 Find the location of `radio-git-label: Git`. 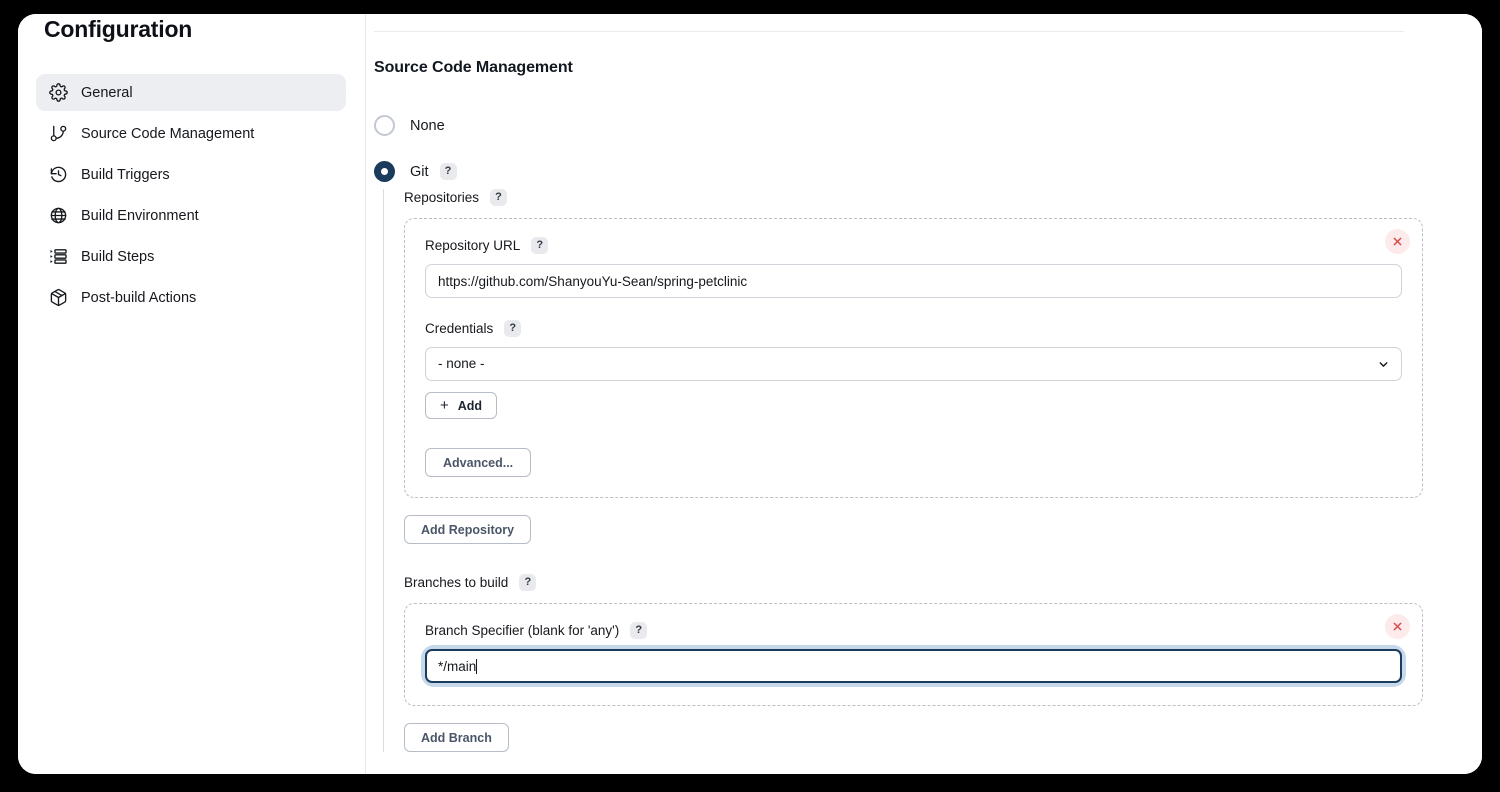

radio-git-label: Git is located at coordinates (419, 171).